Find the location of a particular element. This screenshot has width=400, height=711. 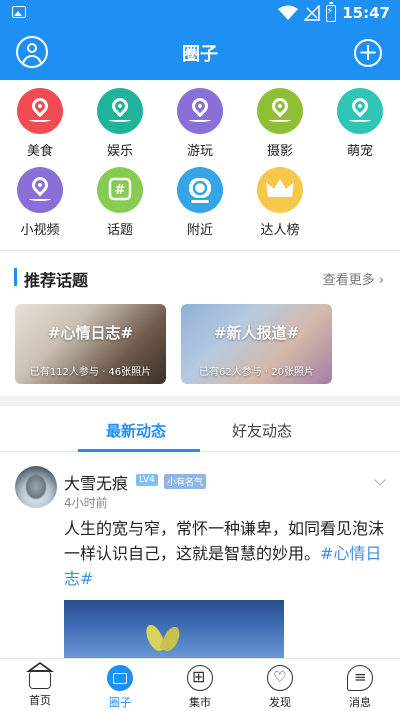

heart-icon is located at coordinates (280, 678).